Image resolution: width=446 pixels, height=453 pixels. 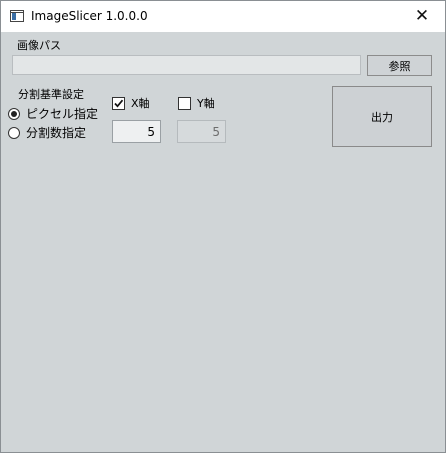 What do you see at coordinates (184, 103) in the screenshot?
I see `y-axis-checkbox` at bounding box center [184, 103].